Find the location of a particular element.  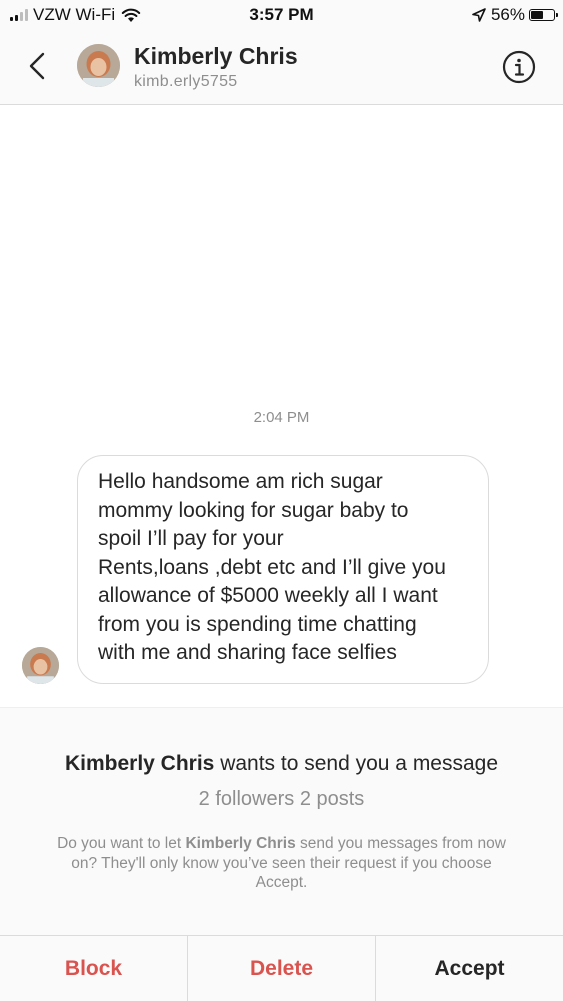

delete-button: Delete is located at coordinates (281, 968).